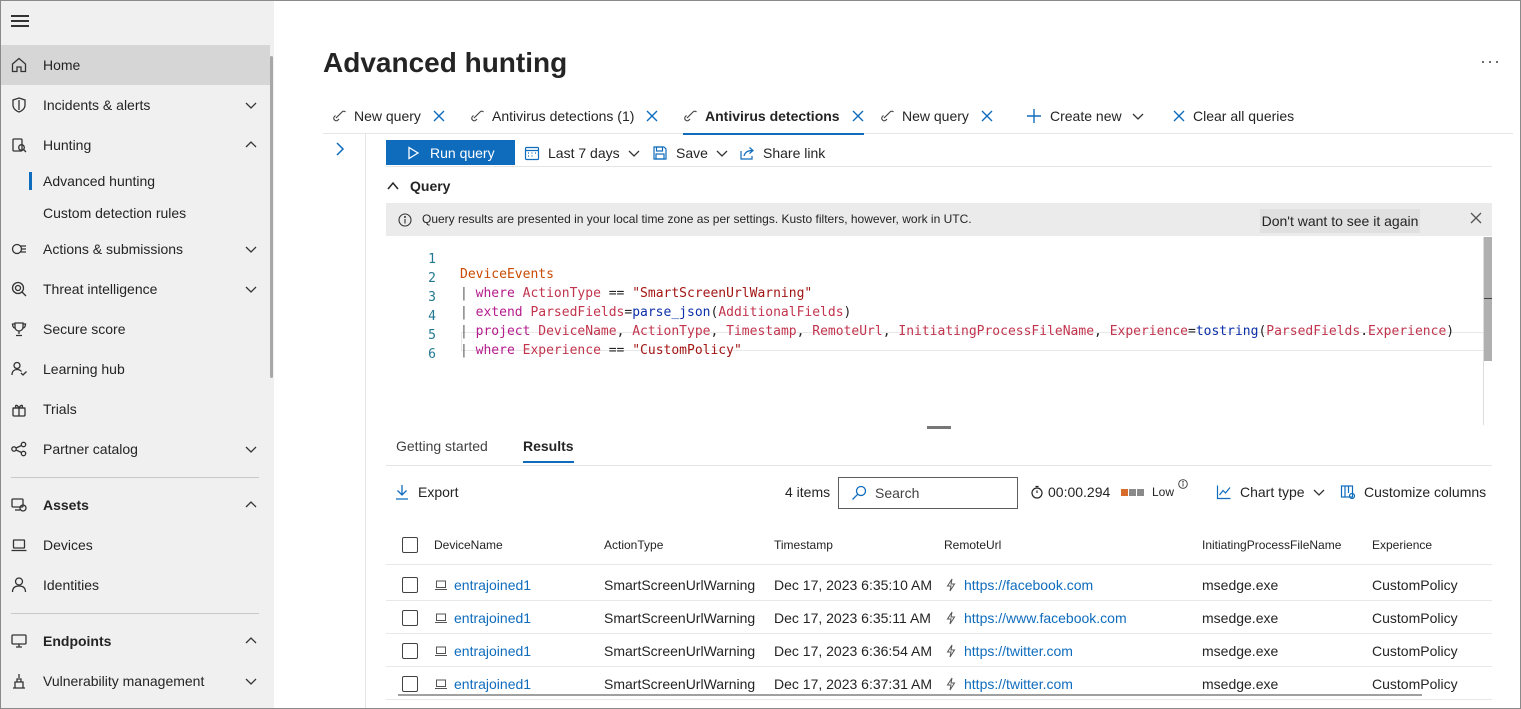 This screenshot has height=709, width=1521. What do you see at coordinates (910, 695) in the screenshot?
I see `table-horizontal-scrollbar` at bounding box center [910, 695].